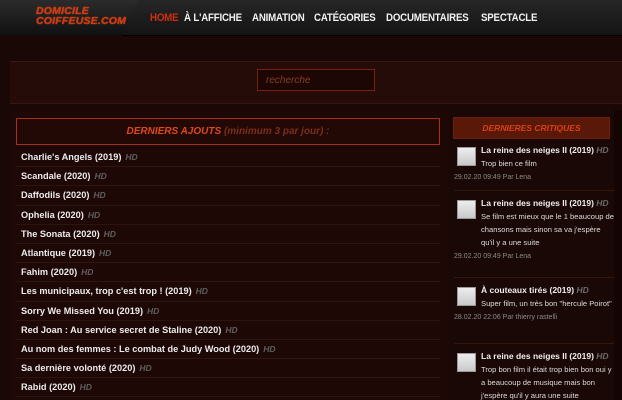 Image resolution: width=622 pixels, height=400 pixels. I want to click on movie-title: The Sonata (2020), so click(60, 234).